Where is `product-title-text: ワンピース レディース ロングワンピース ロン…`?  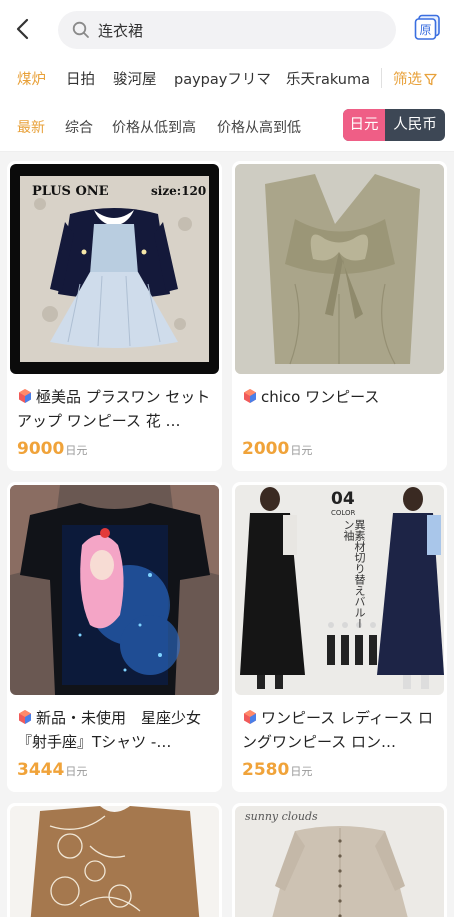 product-title-text: ワンピース レディース ロングワンピース ロン… is located at coordinates (337, 730).